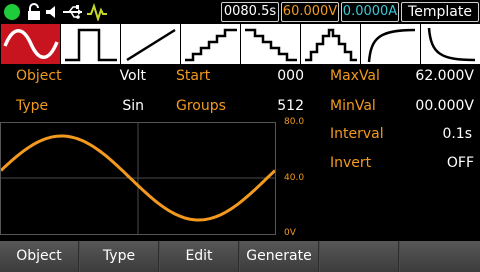  What do you see at coordinates (72, 12) in the screenshot?
I see `usb-icon` at bounding box center [72, 12].